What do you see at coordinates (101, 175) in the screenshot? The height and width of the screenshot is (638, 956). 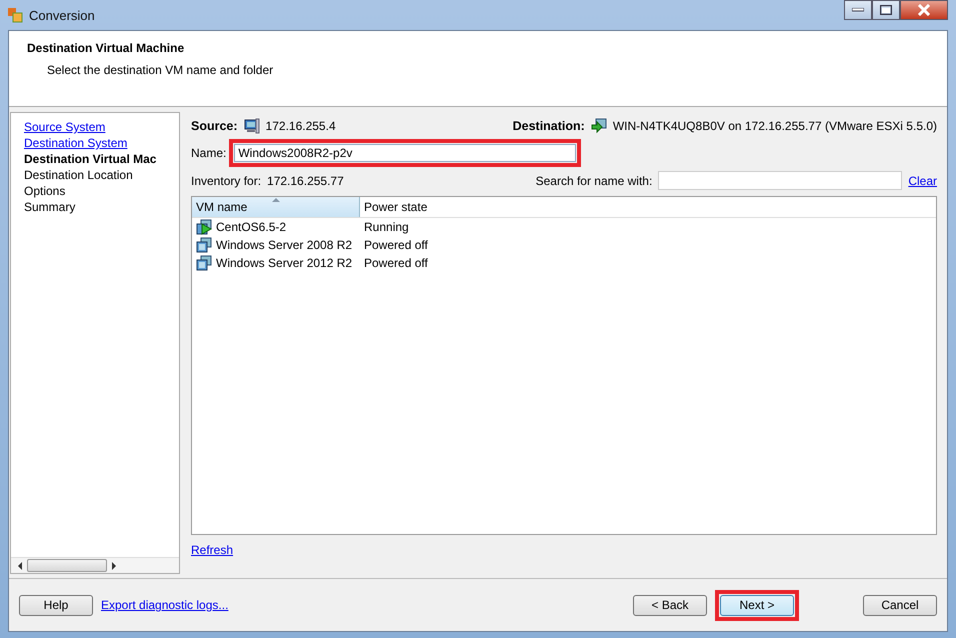 I see `sidebar-item: Destination Location` at bounding box center [101, 175].